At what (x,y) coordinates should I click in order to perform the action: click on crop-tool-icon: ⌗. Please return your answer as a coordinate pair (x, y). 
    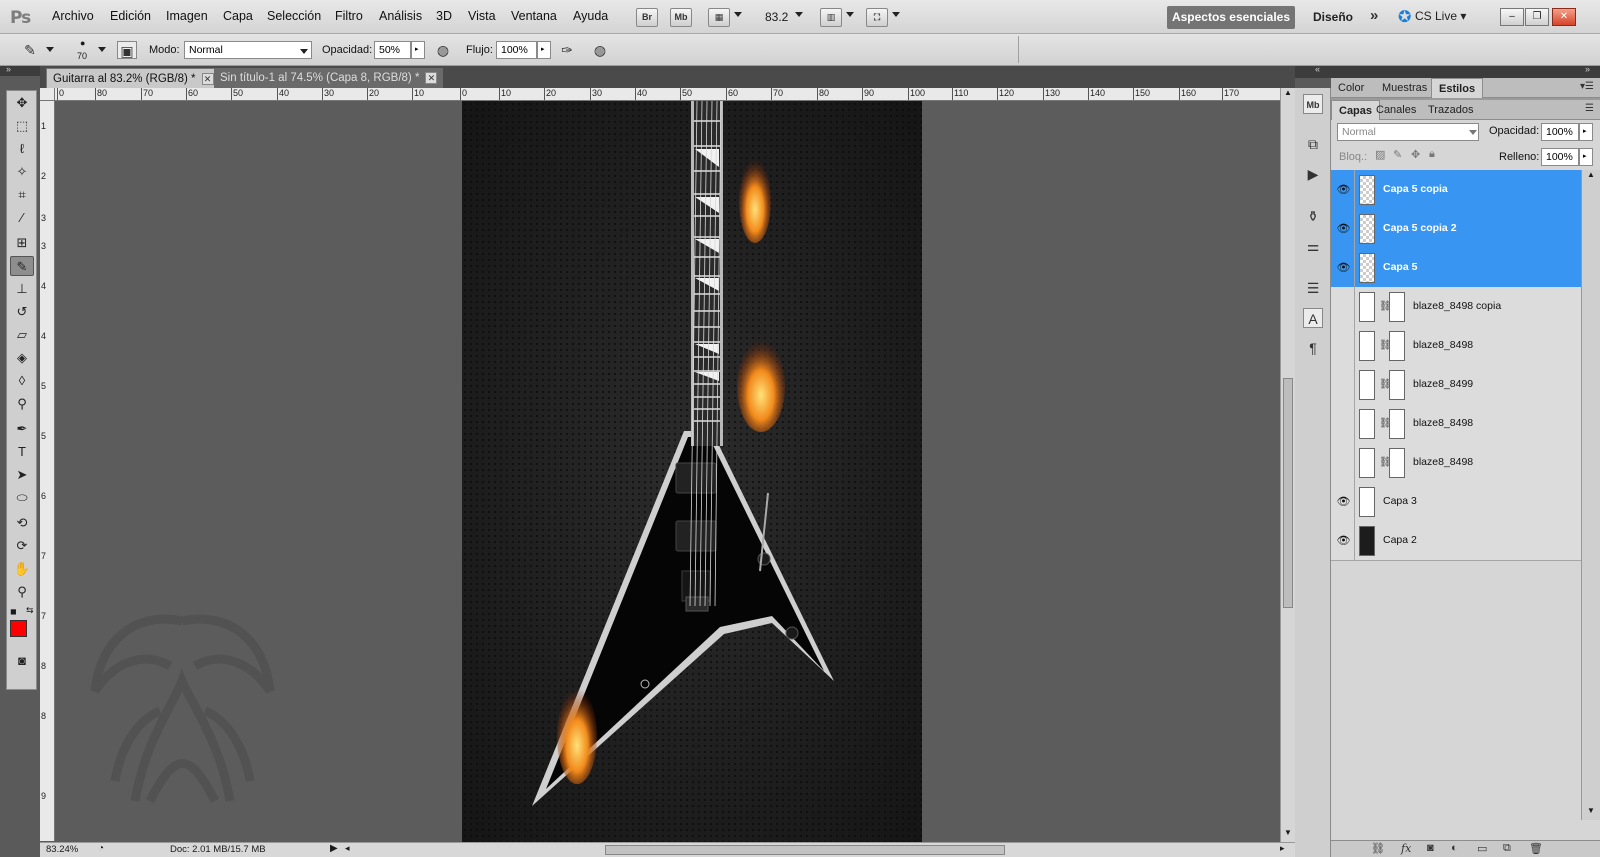
    Looking at the image, I should click on (22, 195).